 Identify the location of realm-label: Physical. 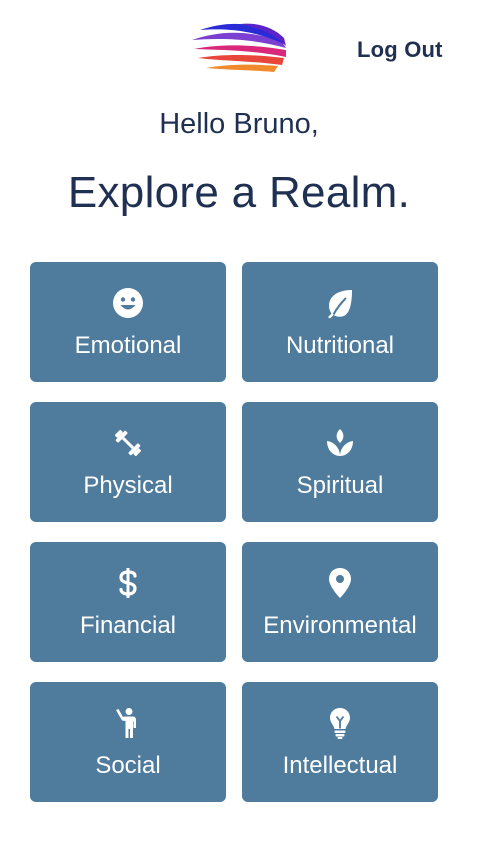
(128, 485).